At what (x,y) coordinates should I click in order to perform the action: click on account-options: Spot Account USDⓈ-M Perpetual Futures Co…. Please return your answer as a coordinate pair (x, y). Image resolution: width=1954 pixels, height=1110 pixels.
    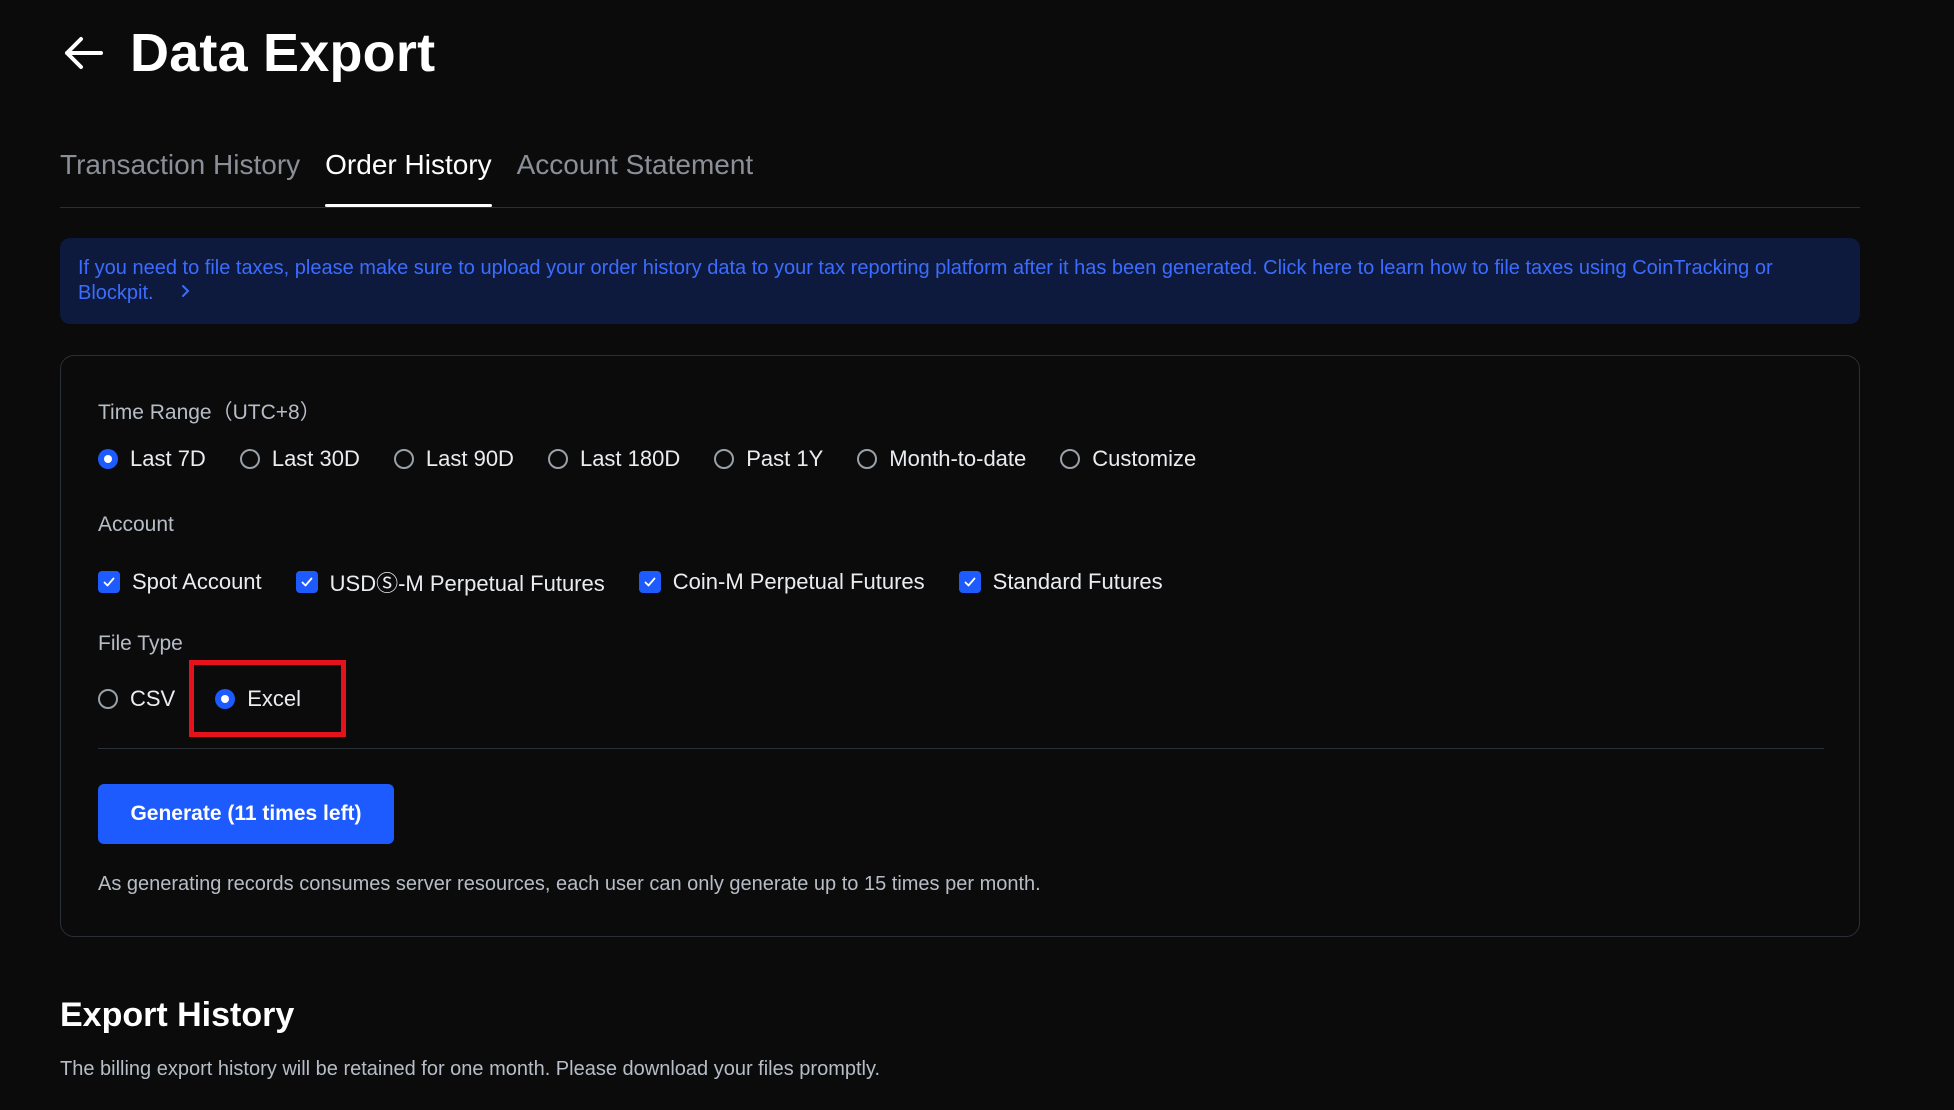
    Looking at the image, I should click on (647, 582).